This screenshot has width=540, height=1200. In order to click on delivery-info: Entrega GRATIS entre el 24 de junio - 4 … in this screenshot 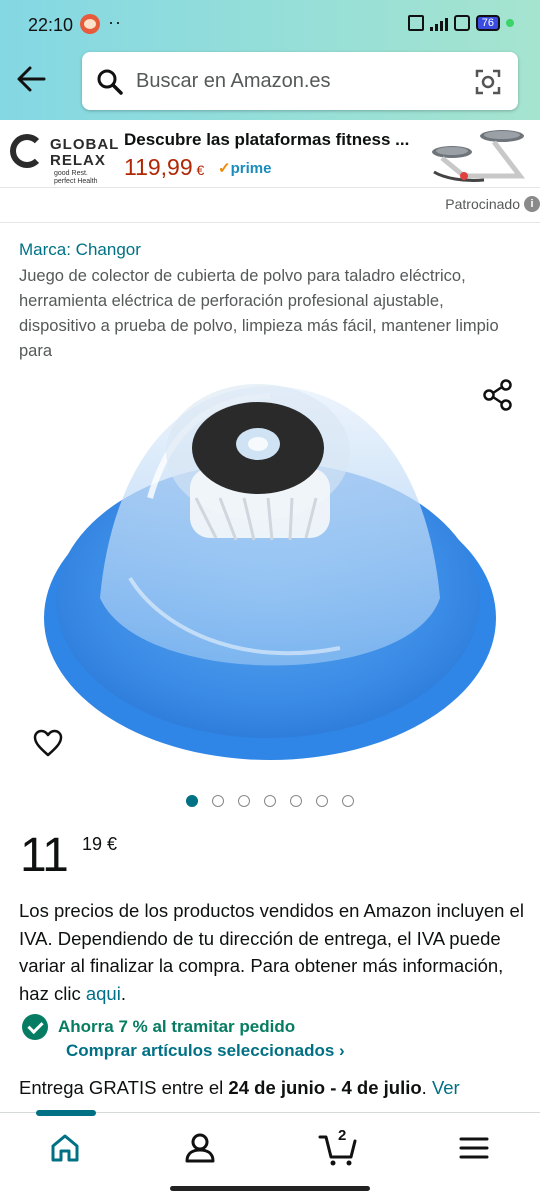, I will do `click(239, 1087)`.